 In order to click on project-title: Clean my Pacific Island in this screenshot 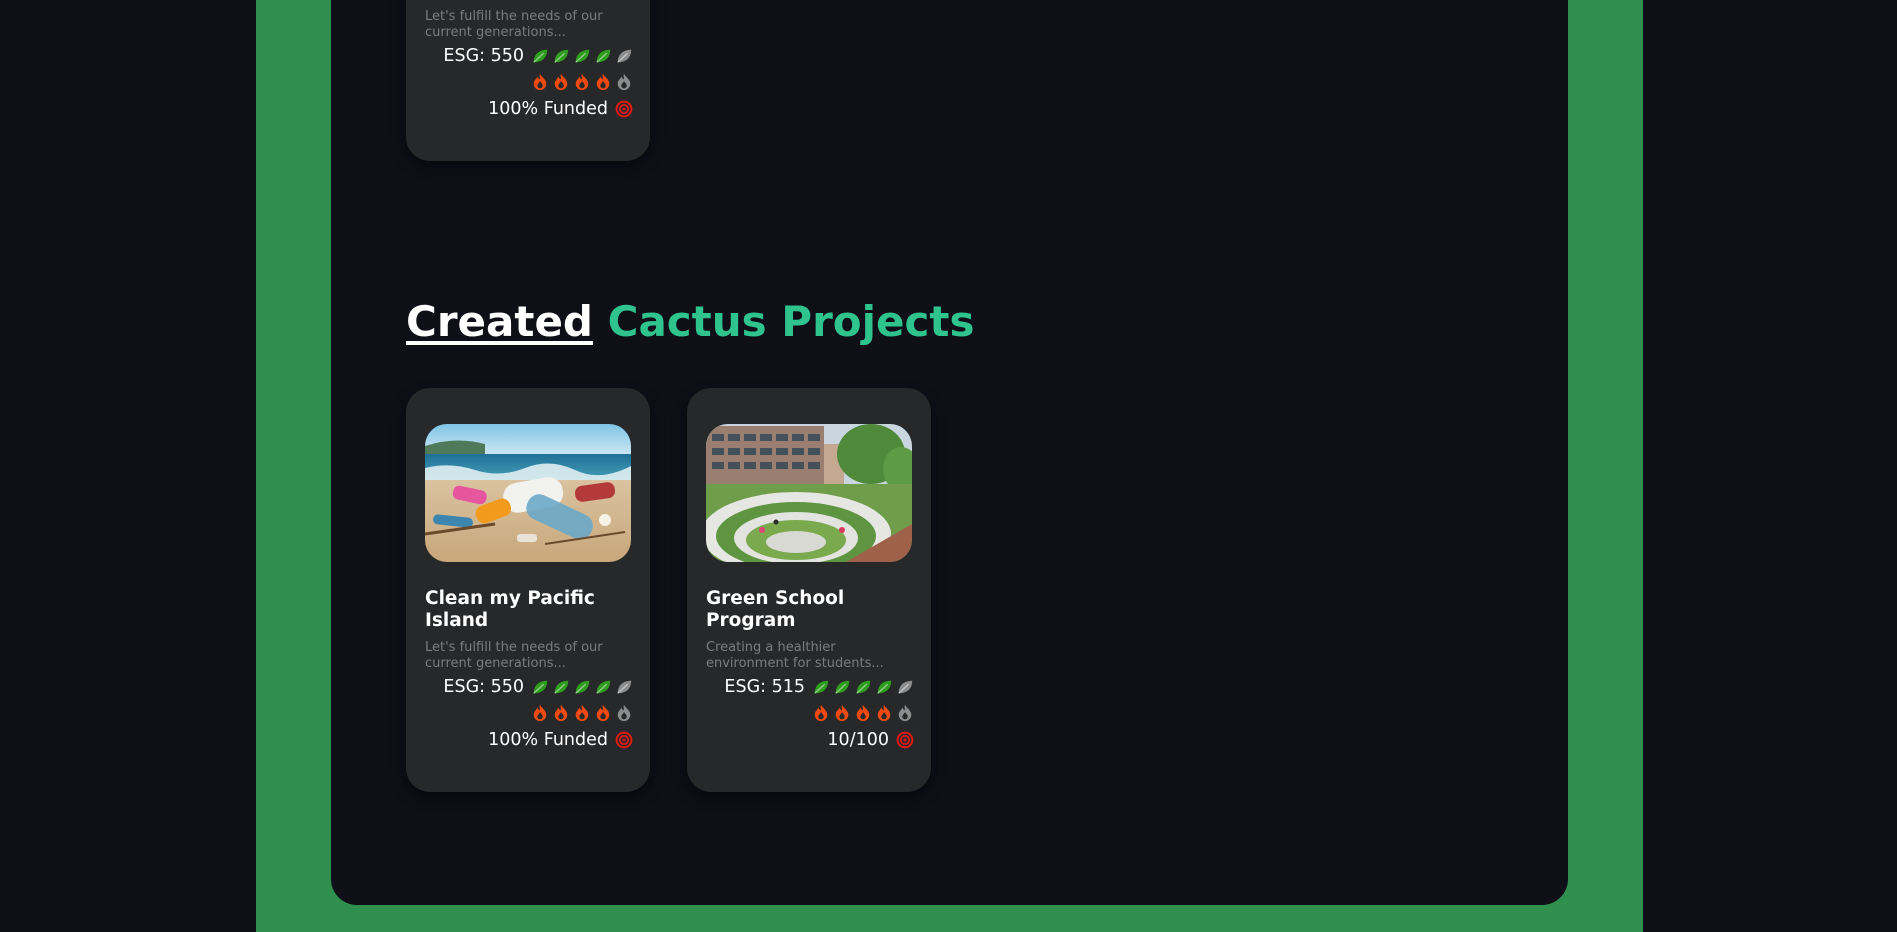, I will do `click(528, 610)`.